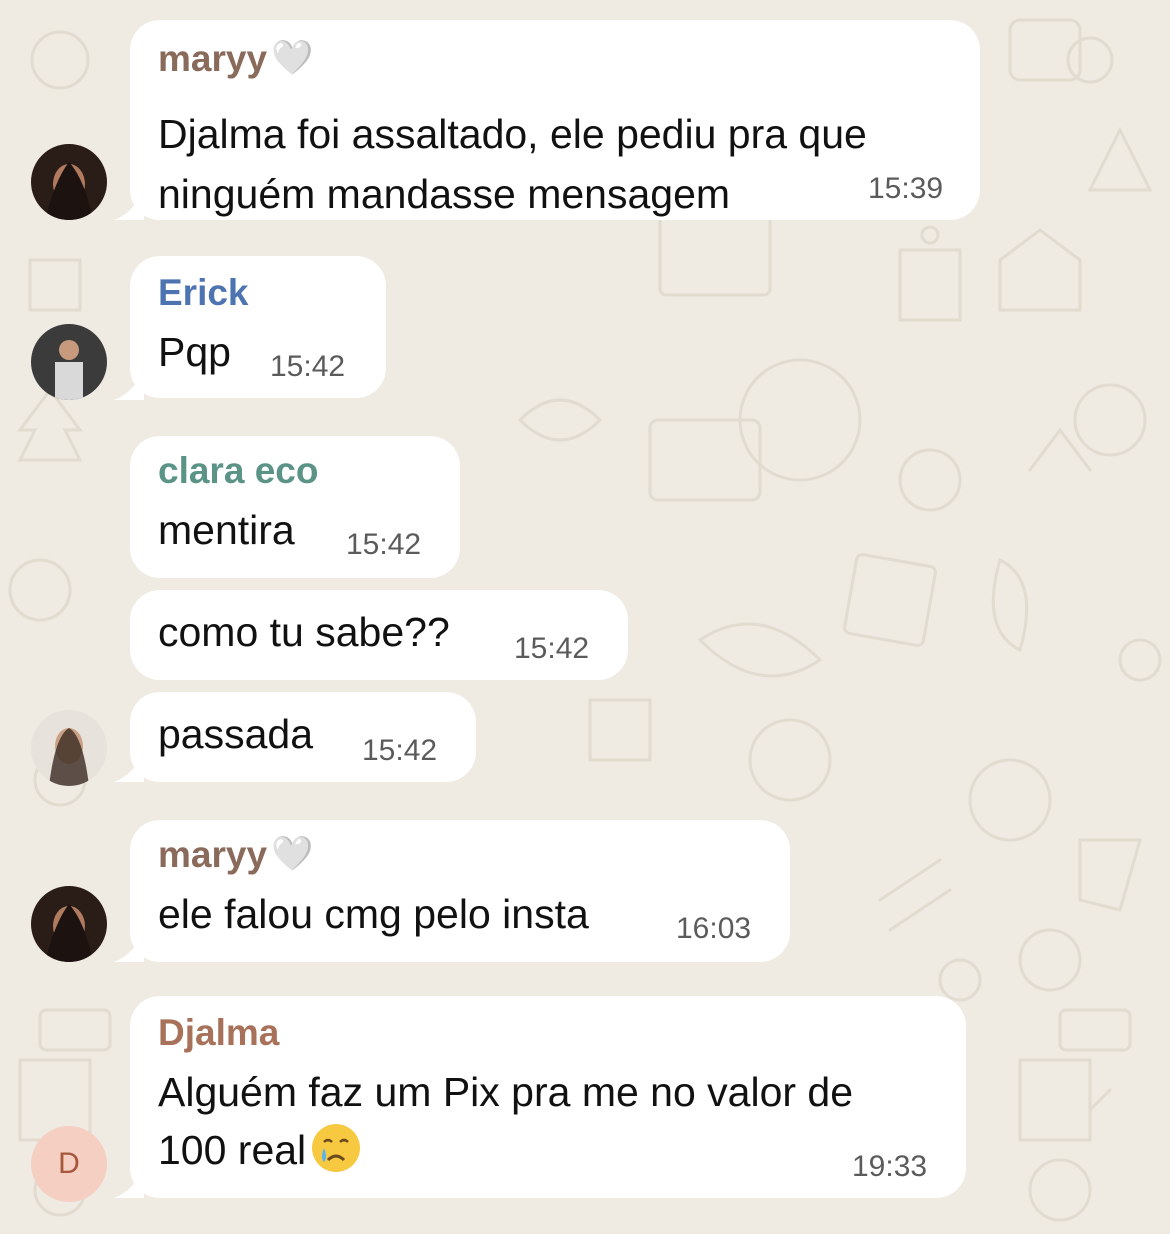 The height and width of the screenshot is (1234, 1170). Describe the element at coordinates (304, 632) in the screenshot. I see `message-text: como tu sabe??` at that location.